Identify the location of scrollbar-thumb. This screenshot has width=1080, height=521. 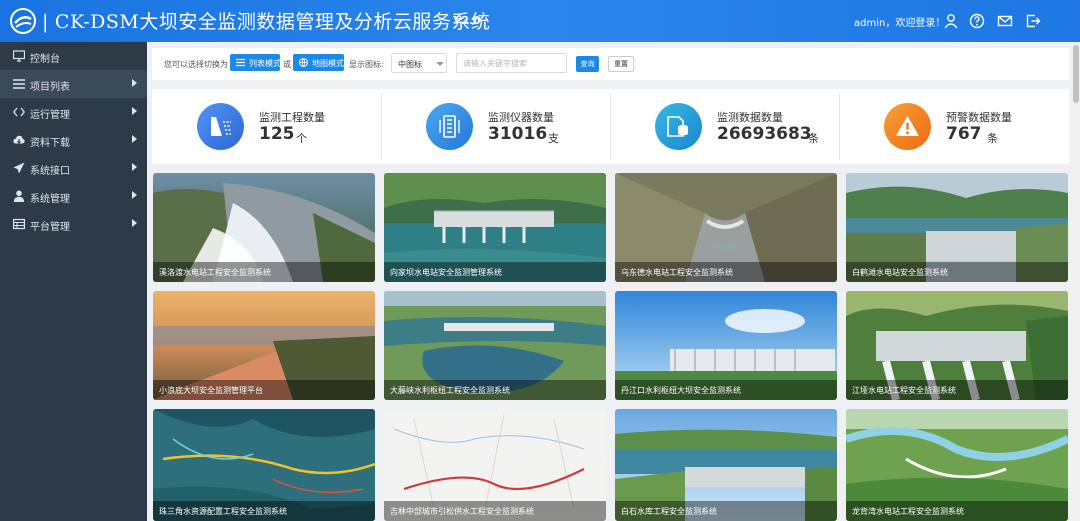
(1076, 74).